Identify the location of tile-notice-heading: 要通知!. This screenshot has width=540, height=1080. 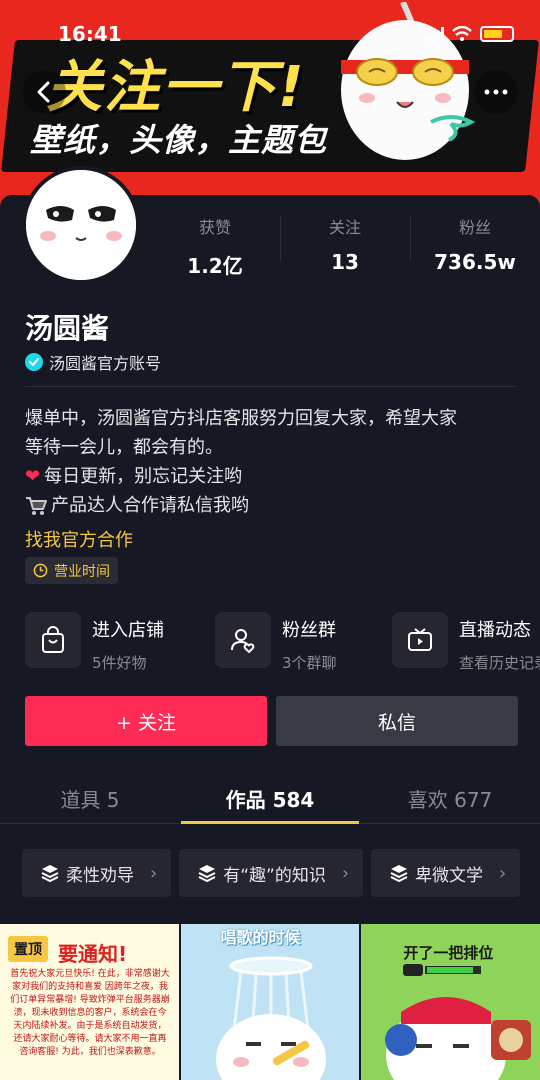
(93, 954).